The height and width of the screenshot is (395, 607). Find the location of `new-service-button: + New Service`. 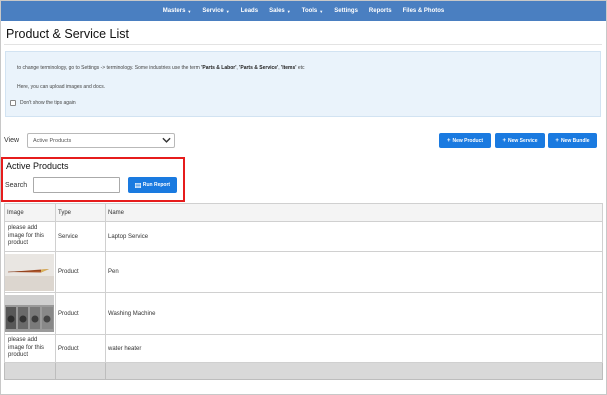

new-service-button: + New Service is located at coordinates (520, 140).